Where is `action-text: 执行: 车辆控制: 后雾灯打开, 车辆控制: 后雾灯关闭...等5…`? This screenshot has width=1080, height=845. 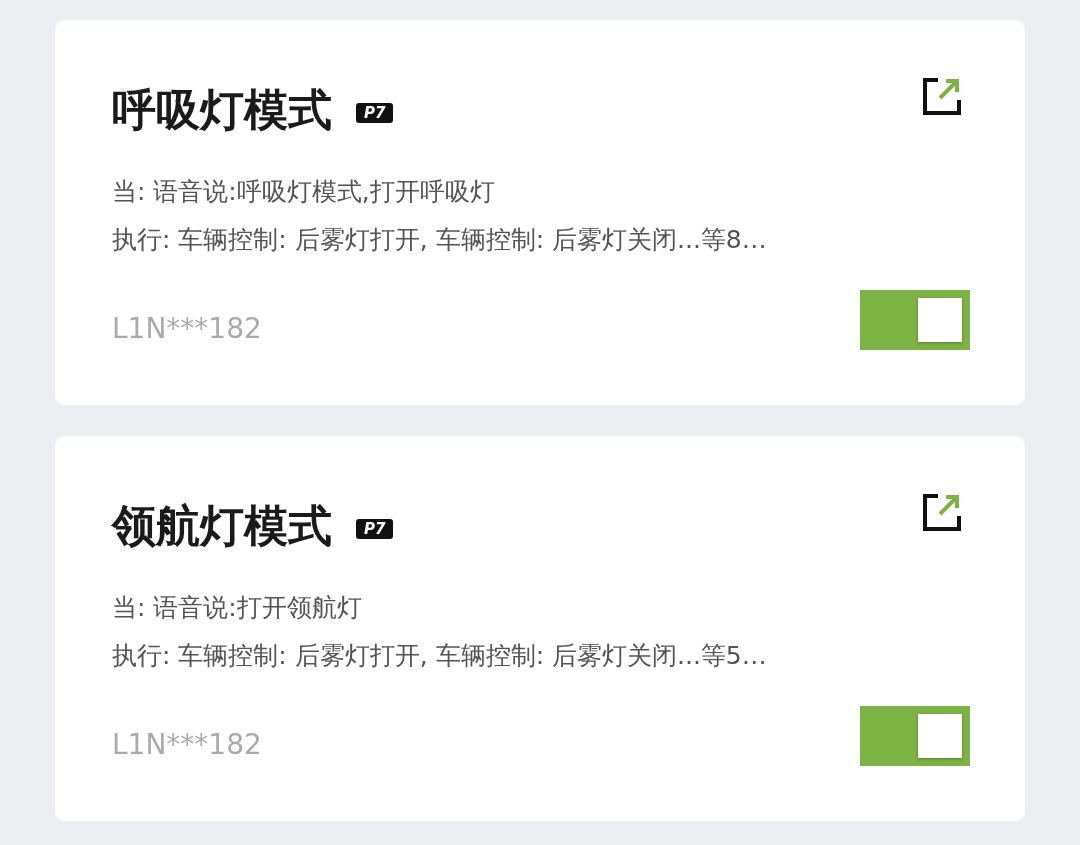 action-text: 执行: 车辆控制: 后雾灯打开, 车辆控制: 后雾灯关闭...等5… is located at coordinates (440, 656).